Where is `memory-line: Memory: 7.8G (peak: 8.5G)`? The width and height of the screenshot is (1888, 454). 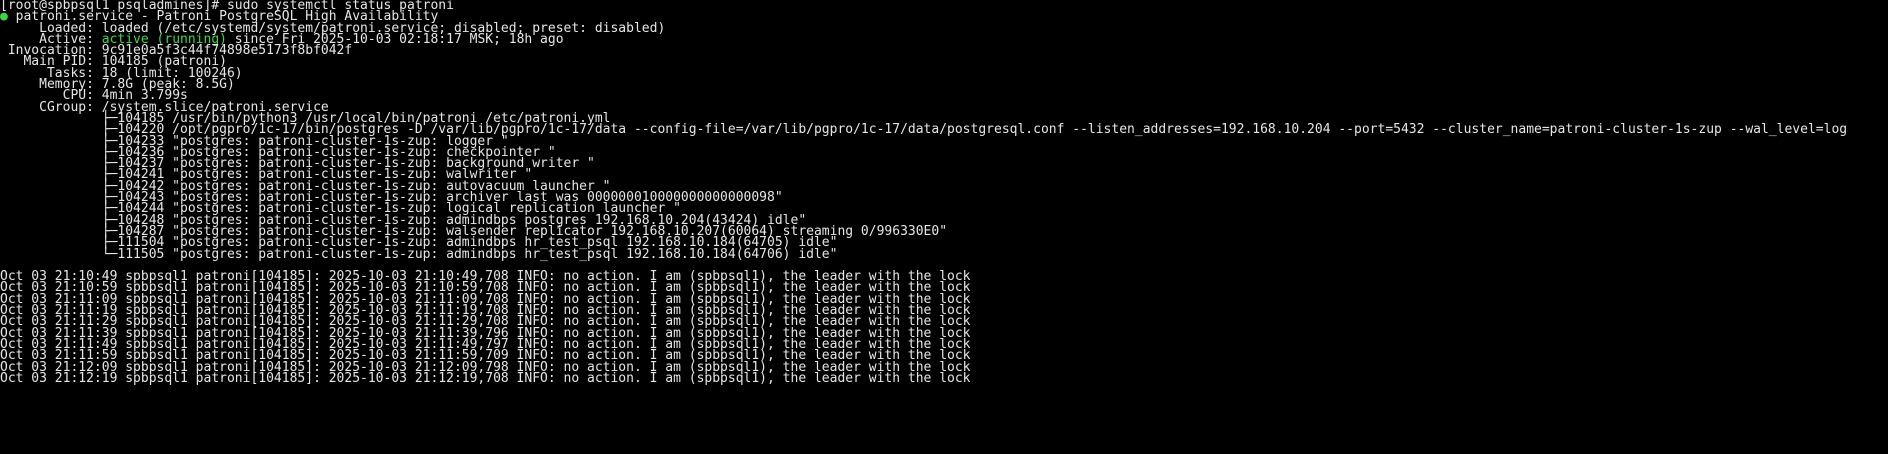 memory-line: Memory: 7.8G (peak: 8.5G) is located at coordinates (944, 84).